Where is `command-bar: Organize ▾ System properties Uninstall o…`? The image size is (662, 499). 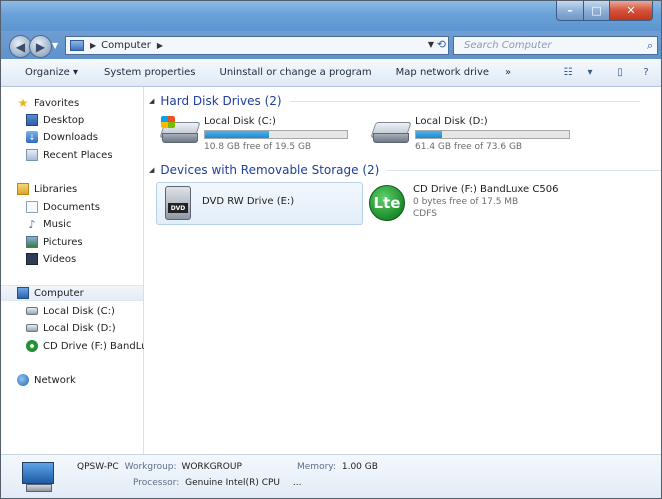 command-bar: Organize ▾ System properties Uninstall o… is located at coordinates (331, 73).